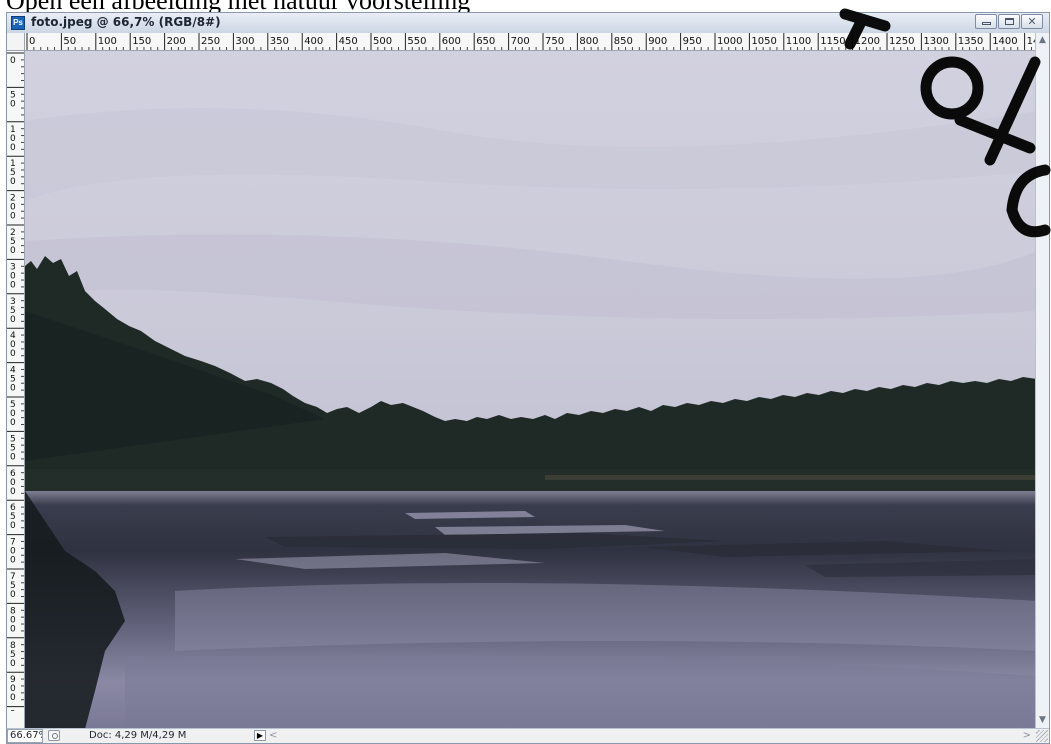 The height and width of the screenshot is (744, 1051). What do you see at coordinates (485, 41) in the screenshot?
I see `ruler-label: 650` at bounding box center [485, 41].